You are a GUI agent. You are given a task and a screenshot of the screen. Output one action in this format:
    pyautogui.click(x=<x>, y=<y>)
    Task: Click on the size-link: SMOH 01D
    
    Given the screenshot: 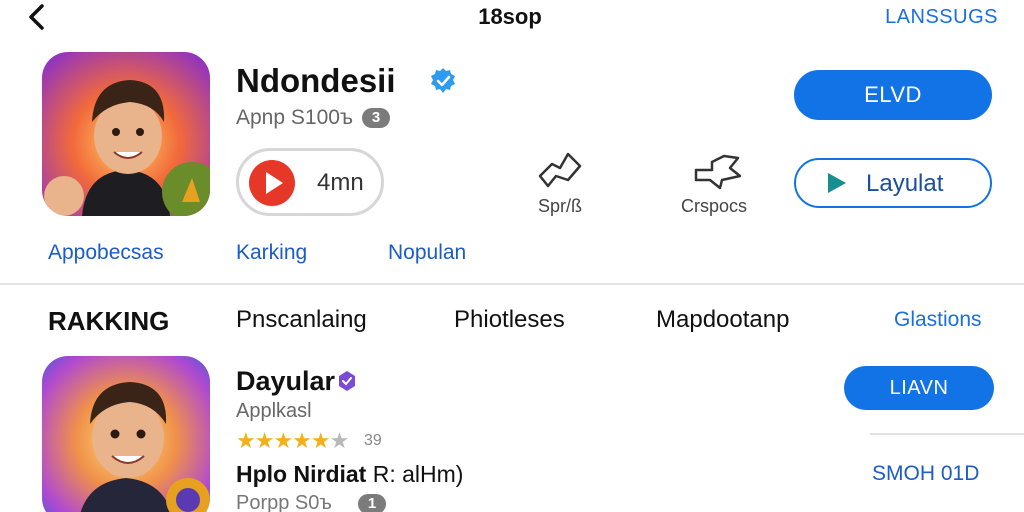 What is the action you would take?
    pyautogui.click(x=925, y=474)
    